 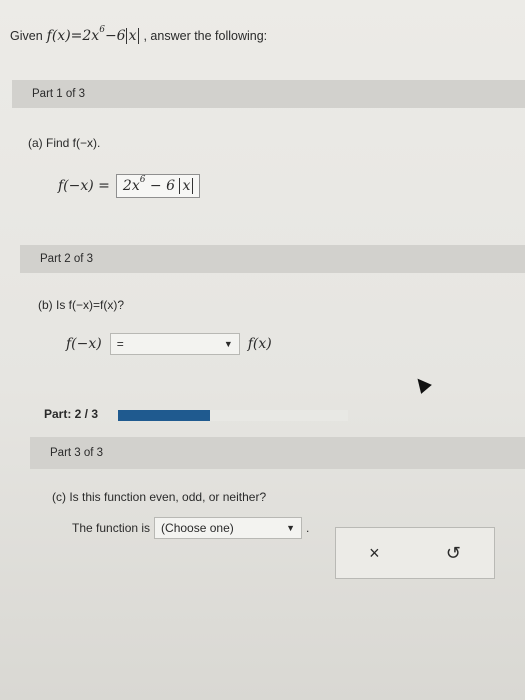 I want to click on part2-question: (b) Is f(−x)=f(x)?, so click(x=81, y=305).